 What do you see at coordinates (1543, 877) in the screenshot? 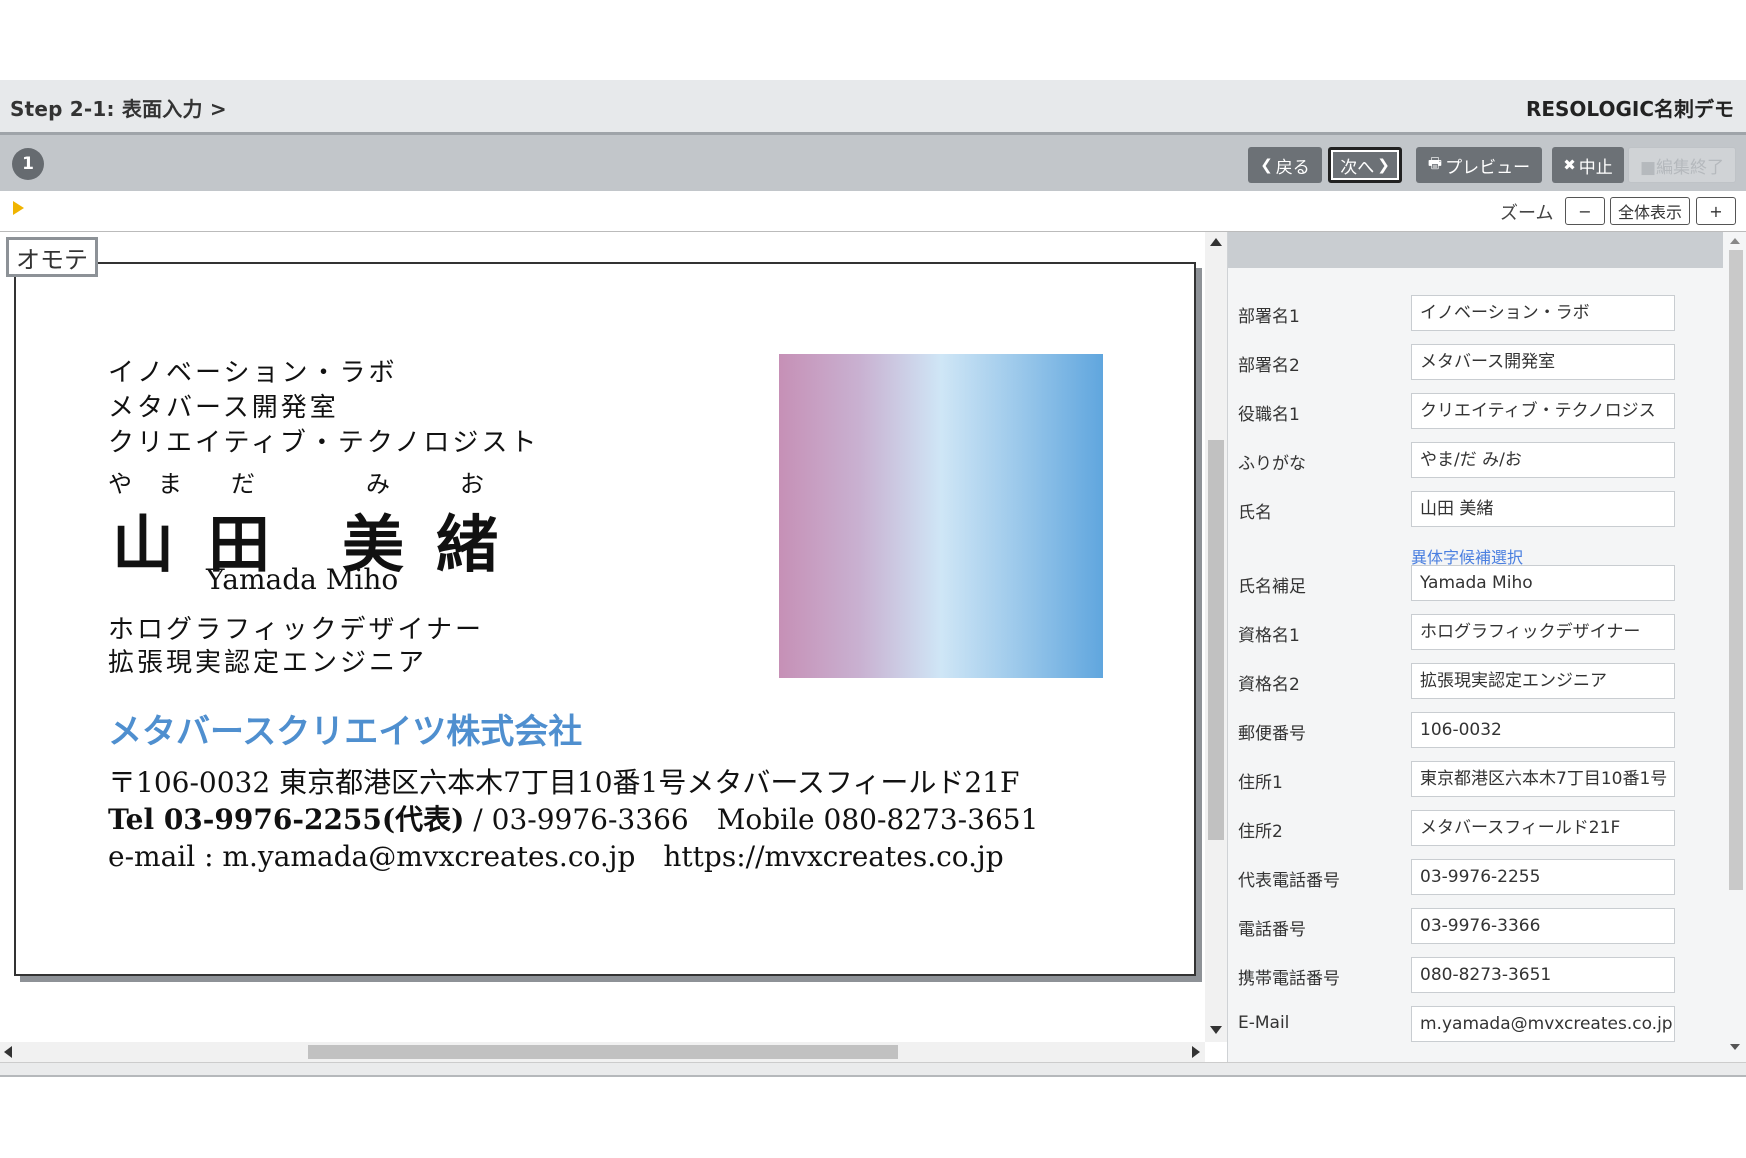
I see `field-input-main-phone: 03-9976-2255` at bounding box center [1543, 877].